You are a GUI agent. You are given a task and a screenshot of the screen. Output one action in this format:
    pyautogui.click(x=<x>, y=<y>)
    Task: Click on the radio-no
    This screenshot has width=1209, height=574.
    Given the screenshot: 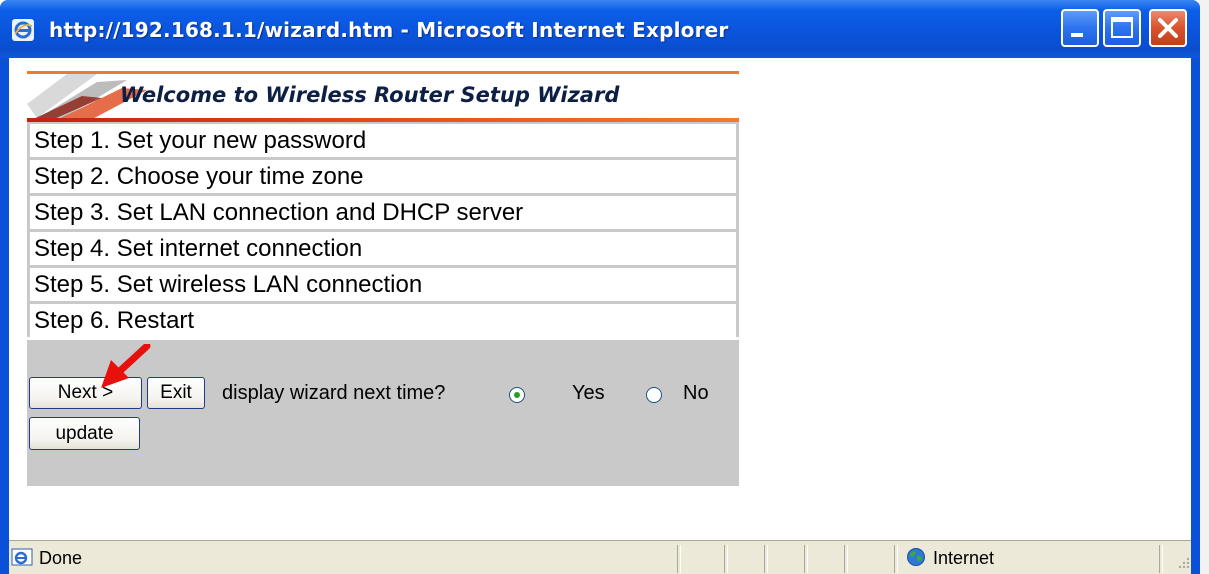 What is the action you would take?
    pyautogui.click(x=654, y=395)
    